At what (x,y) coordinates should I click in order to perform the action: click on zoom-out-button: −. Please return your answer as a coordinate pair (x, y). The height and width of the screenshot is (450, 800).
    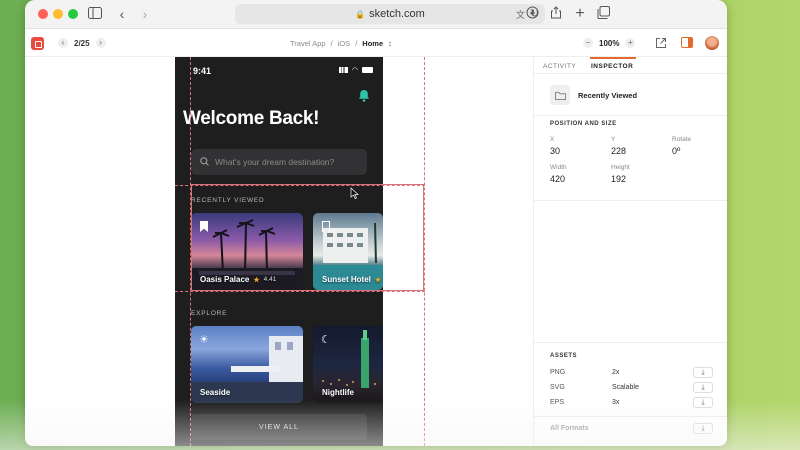
    Looking at the image, I should click on (588, 43).